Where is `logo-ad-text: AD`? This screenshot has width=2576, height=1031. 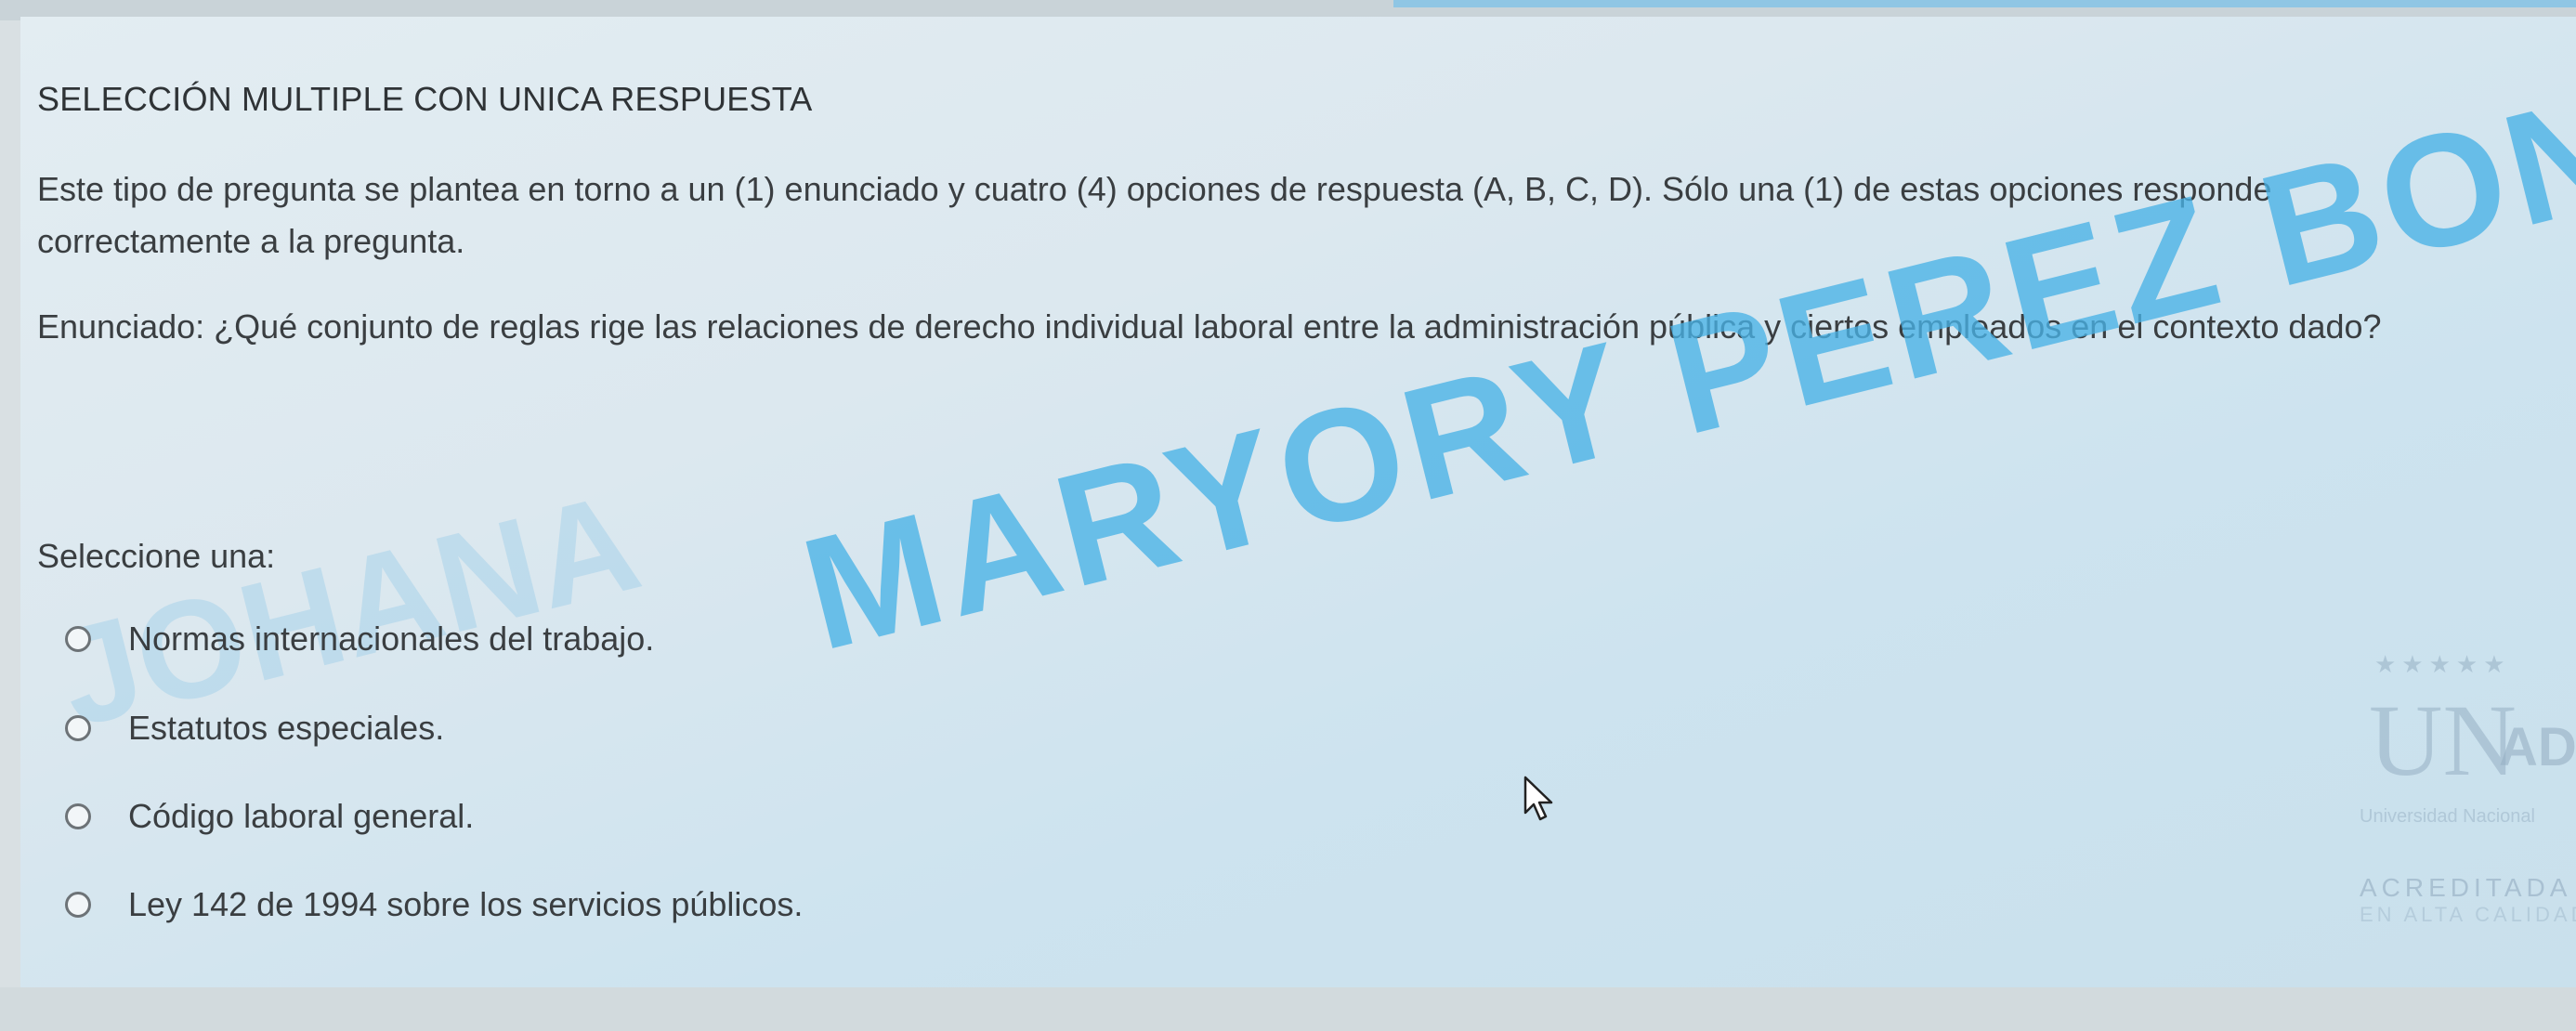
logo-ad-text: AD is located at coordinates (2537, 747).